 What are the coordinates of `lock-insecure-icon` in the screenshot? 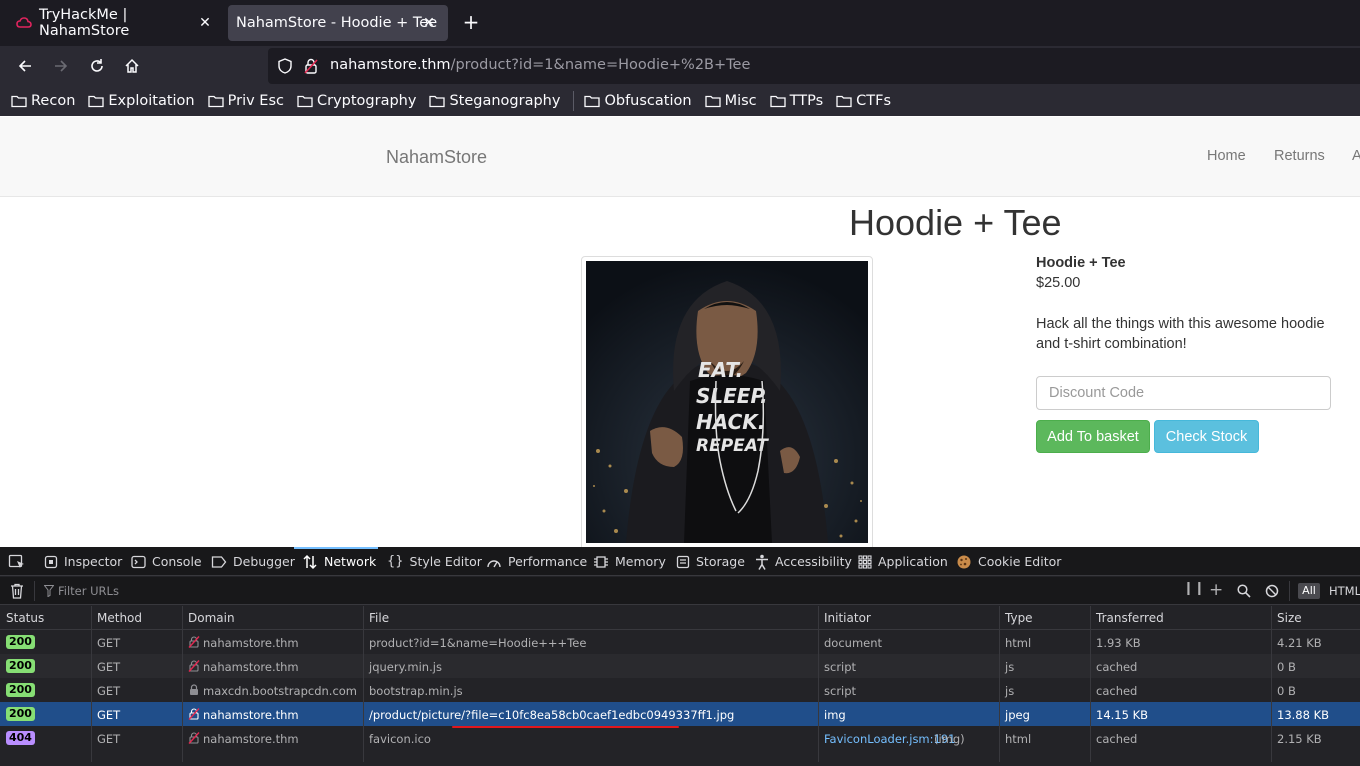 It's located at (311, 66).